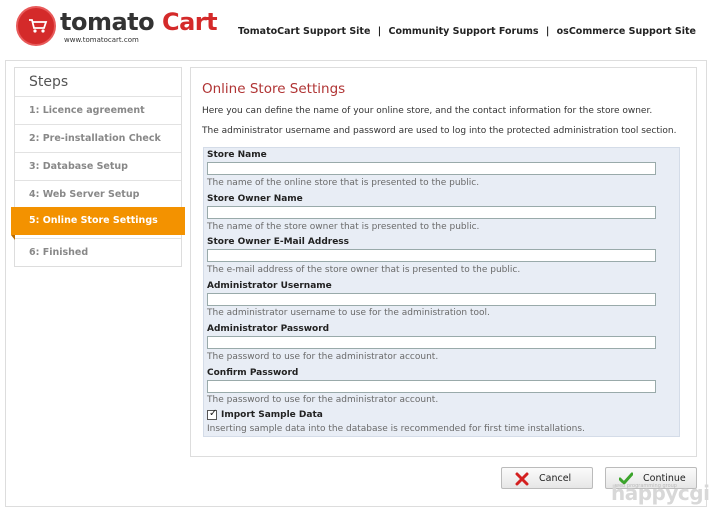  I want to click on happycgi-watermark: happycgi web programming group, so click(660, 496).